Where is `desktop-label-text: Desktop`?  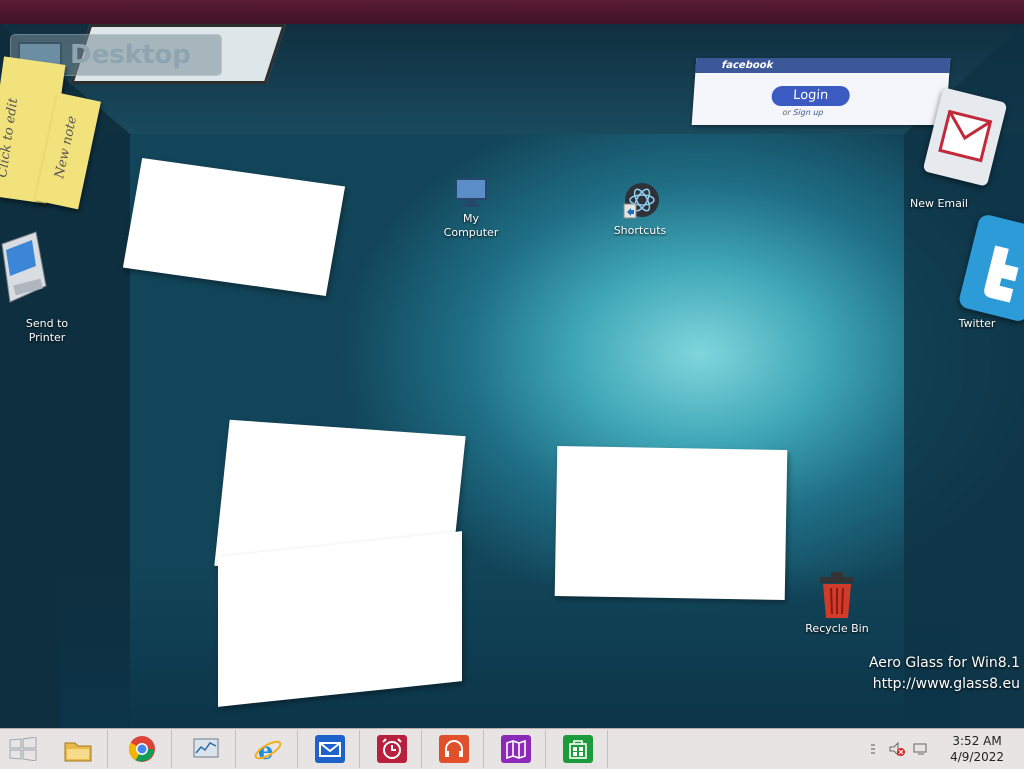 desktop-label-text: Desktop is located at coordinates (130, 55).